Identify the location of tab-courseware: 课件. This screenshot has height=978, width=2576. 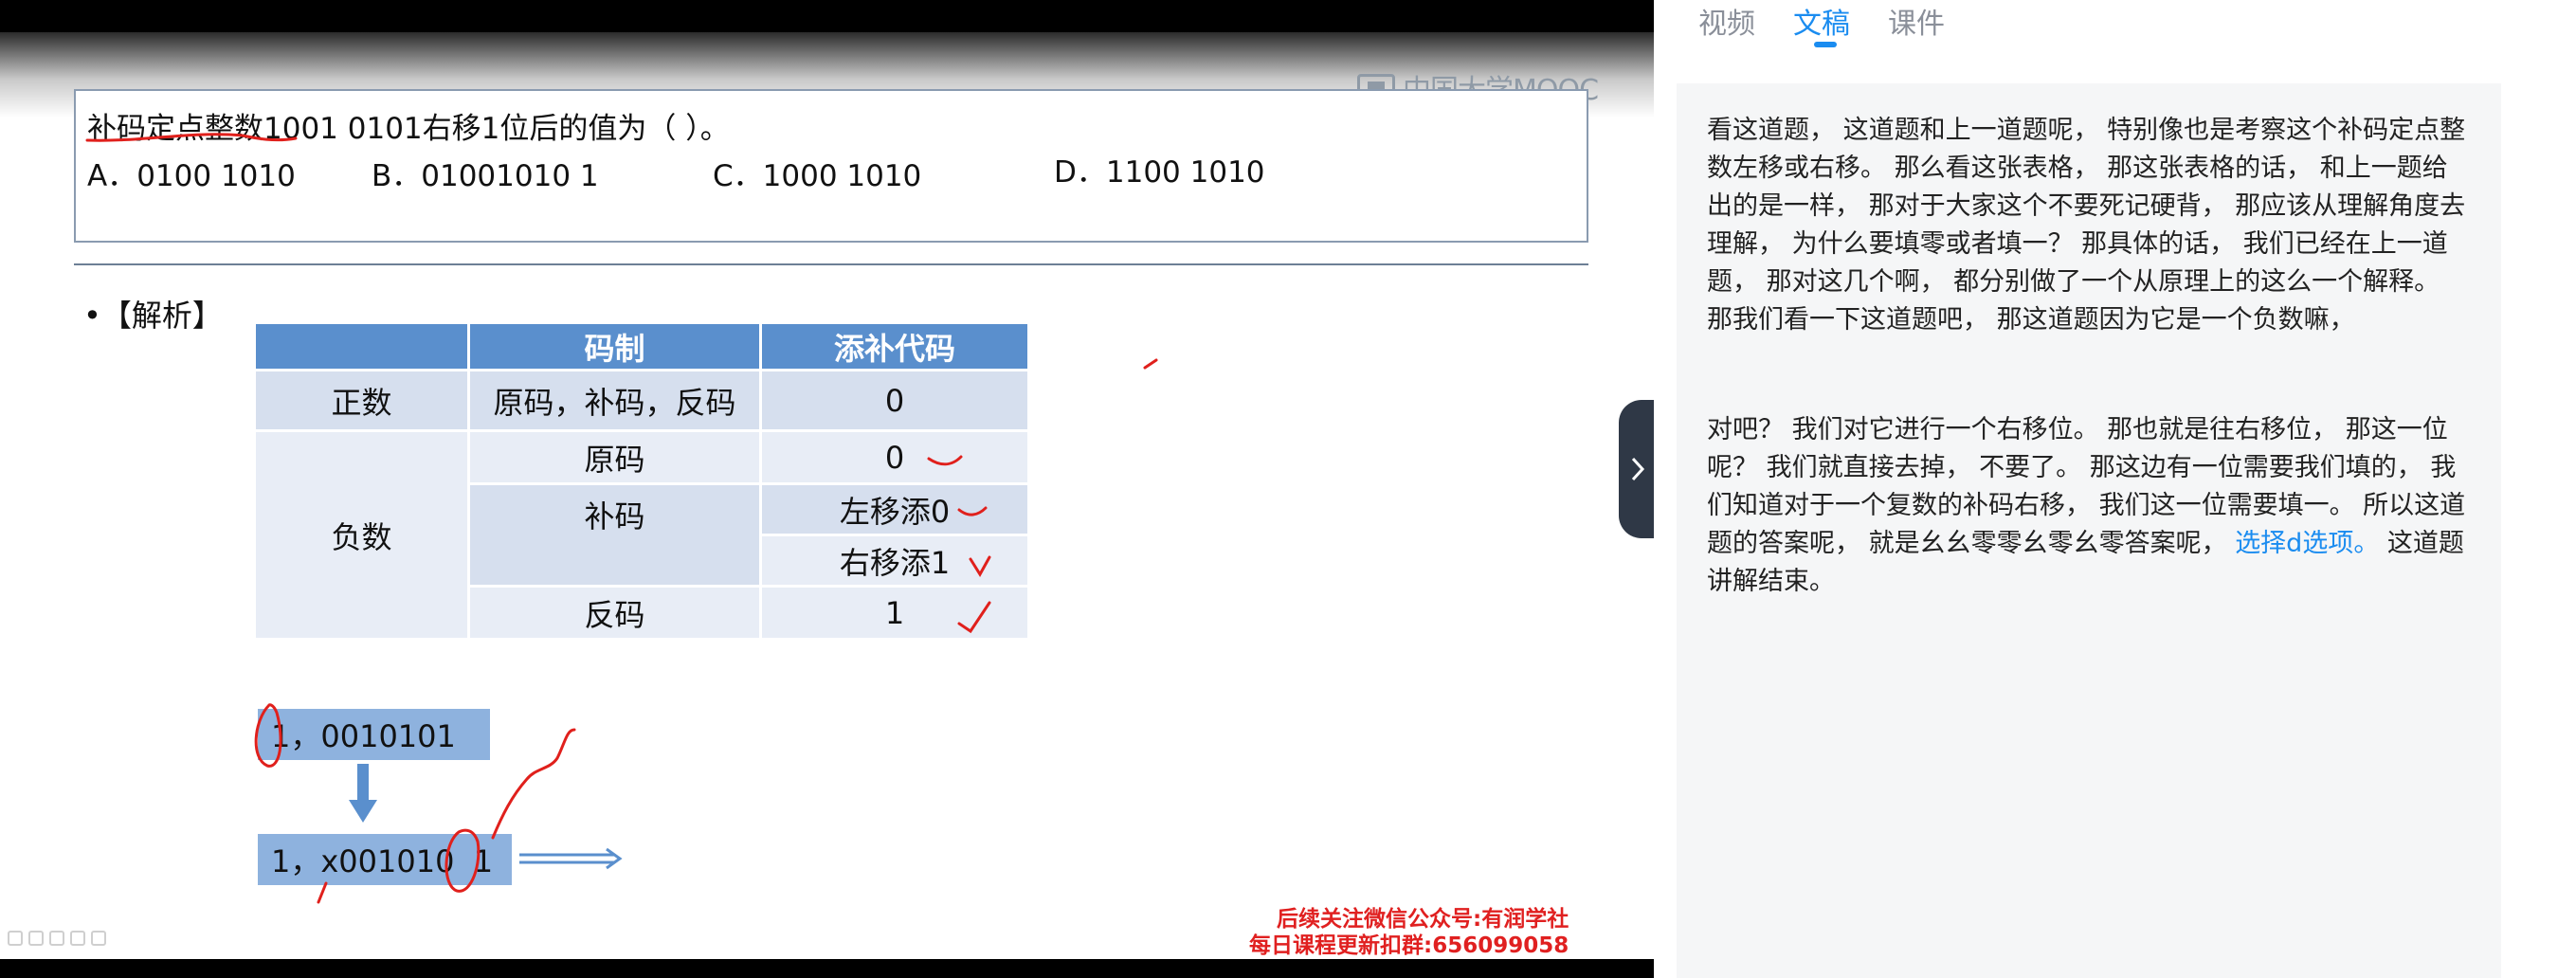
(1916, 28).